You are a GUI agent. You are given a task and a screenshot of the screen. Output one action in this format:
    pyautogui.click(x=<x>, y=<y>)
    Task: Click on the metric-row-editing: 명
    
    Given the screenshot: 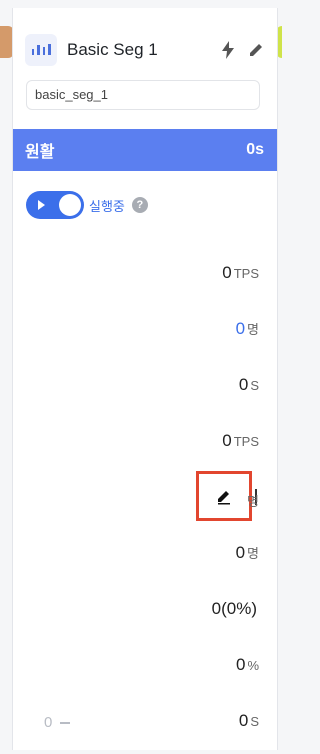 What is the action you would take?
    pyautogui.click(x=252, y=500)
    